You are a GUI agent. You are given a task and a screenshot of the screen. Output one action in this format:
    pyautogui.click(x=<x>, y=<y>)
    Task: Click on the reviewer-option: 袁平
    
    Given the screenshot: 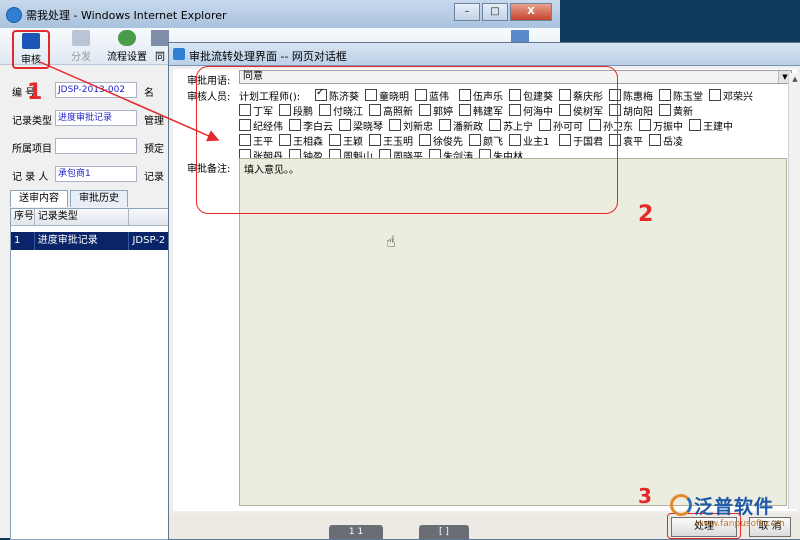 What is the action you would take?
    pyautogui.click(x=626, y=140)
    